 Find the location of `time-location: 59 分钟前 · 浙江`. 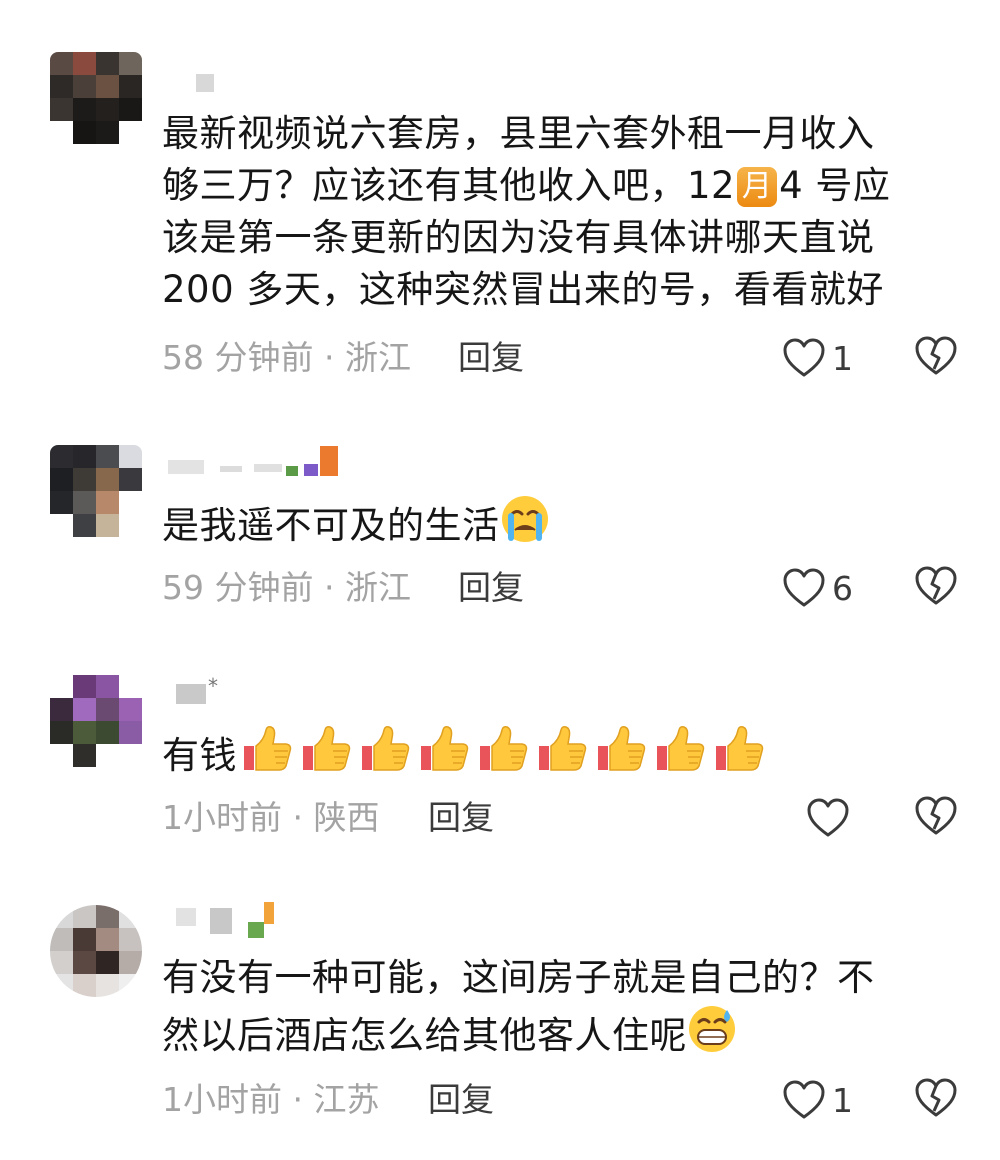

time-location: 59 分钟前 · 浙江 is located at coordinates (286, 587).